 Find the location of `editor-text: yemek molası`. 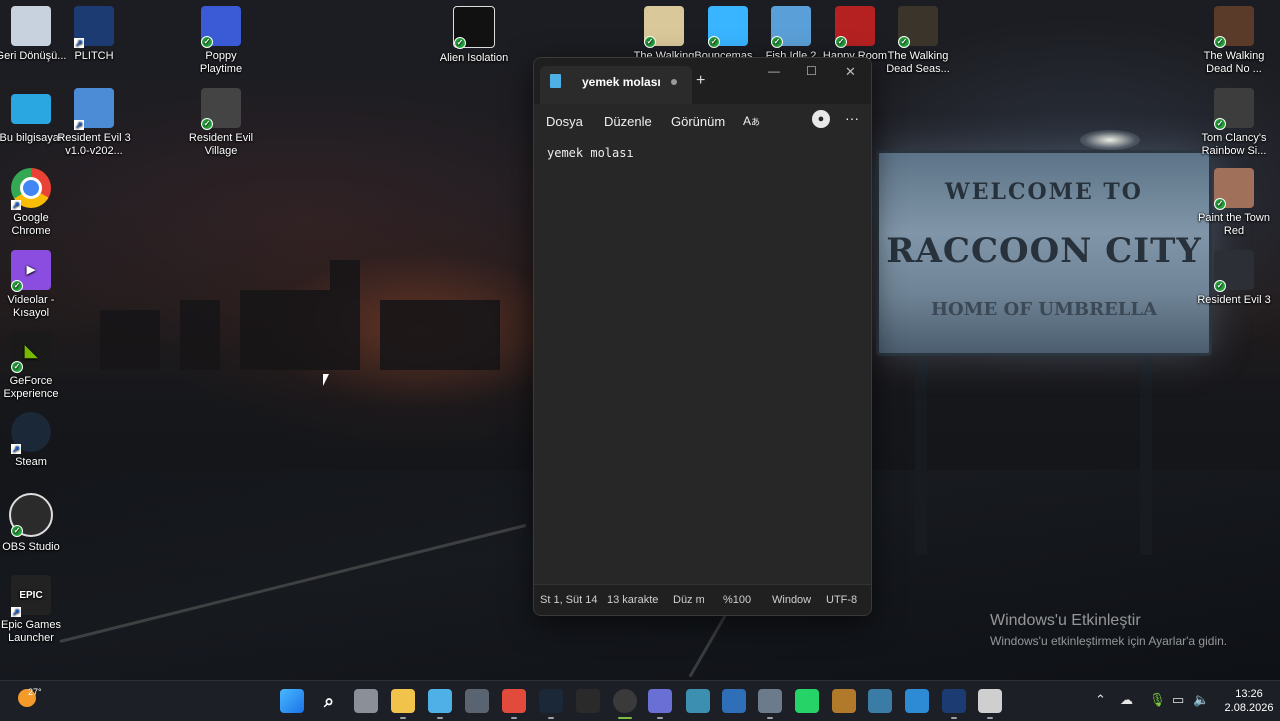

editor-text: yemek molası is located at coordinates (590, 153).